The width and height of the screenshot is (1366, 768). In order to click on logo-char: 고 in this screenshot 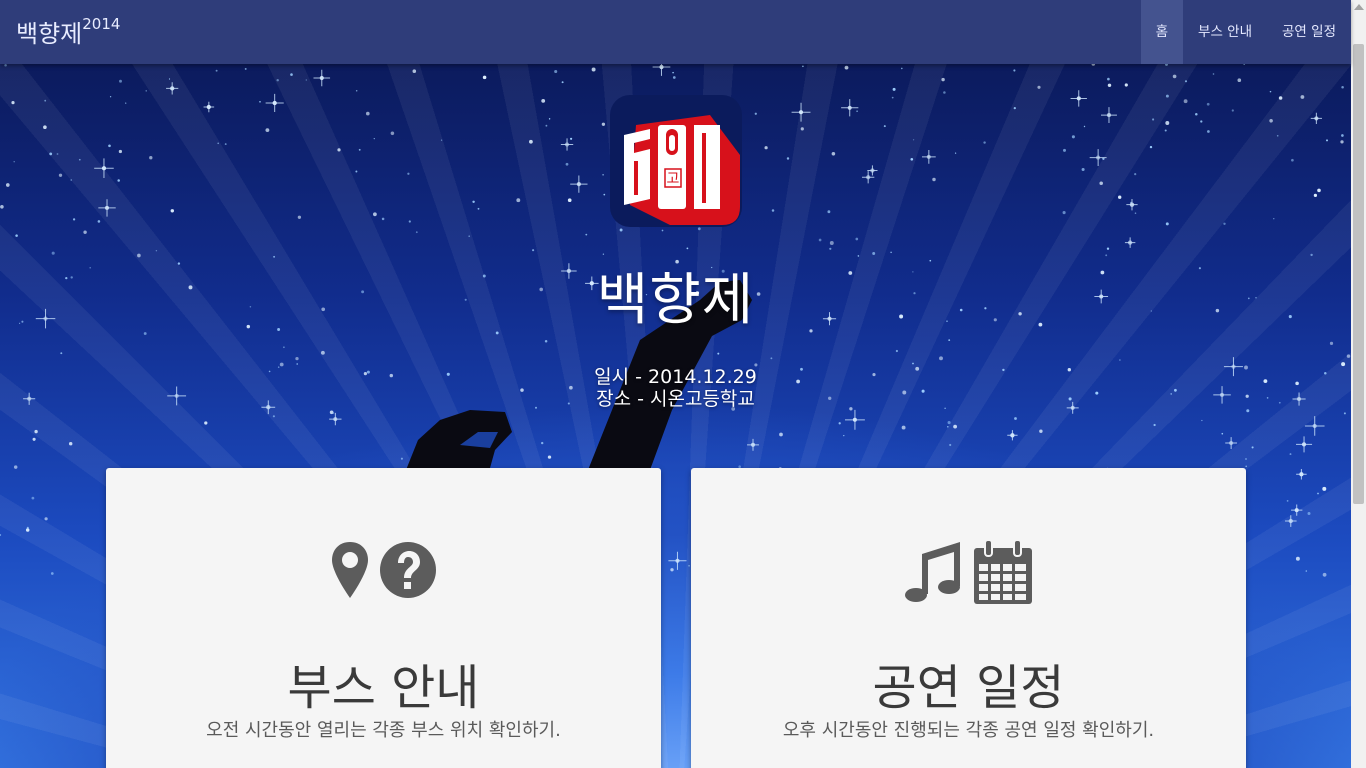, I will do `click(673, 179)`.